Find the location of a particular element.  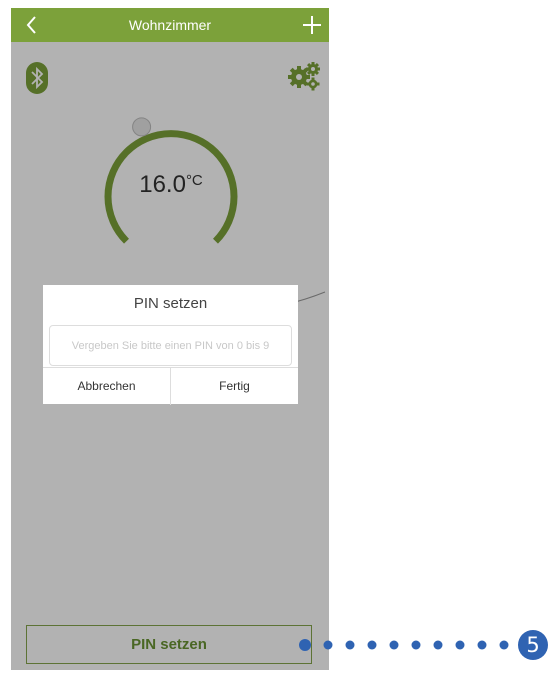

pin-input is located at coordinates (170, 345).